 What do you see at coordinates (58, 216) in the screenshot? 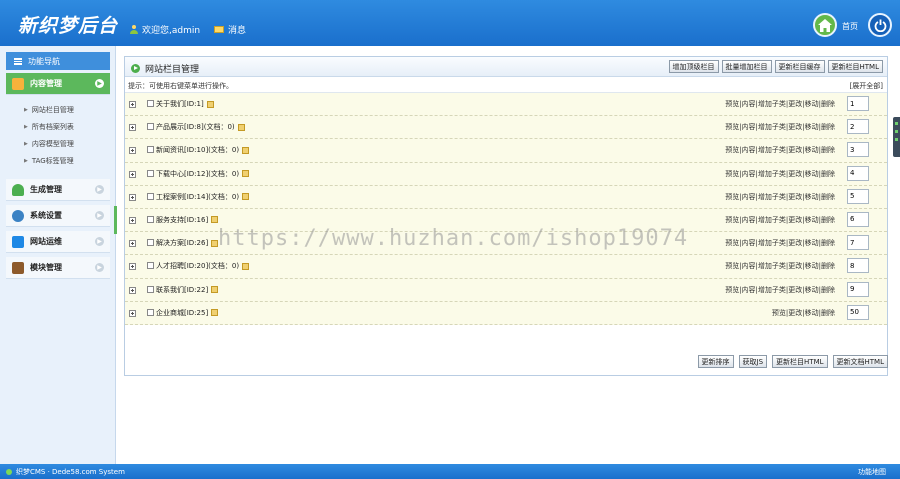
I see `menu-system-settings: 系统设置 ▶` at bounding box center [58, 216].